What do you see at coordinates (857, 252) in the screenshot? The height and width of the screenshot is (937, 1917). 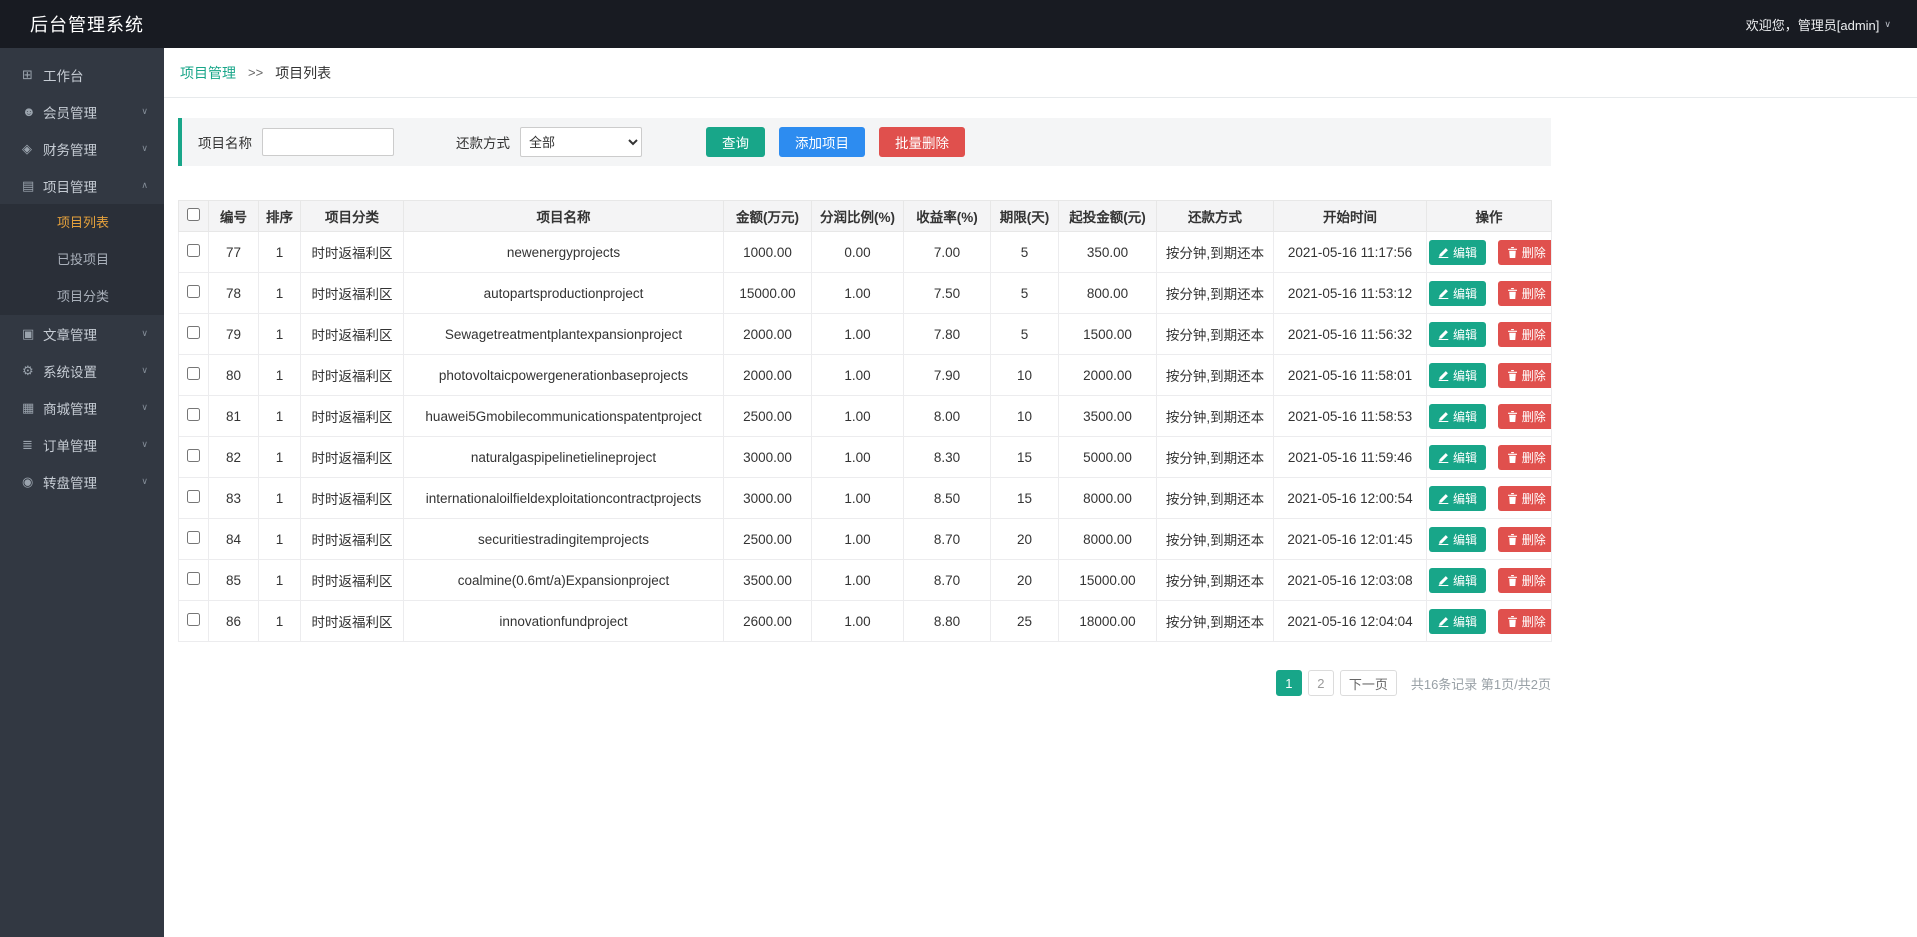 I see `cell-share-ratio: 0.00` at bounding box center [857, 252].